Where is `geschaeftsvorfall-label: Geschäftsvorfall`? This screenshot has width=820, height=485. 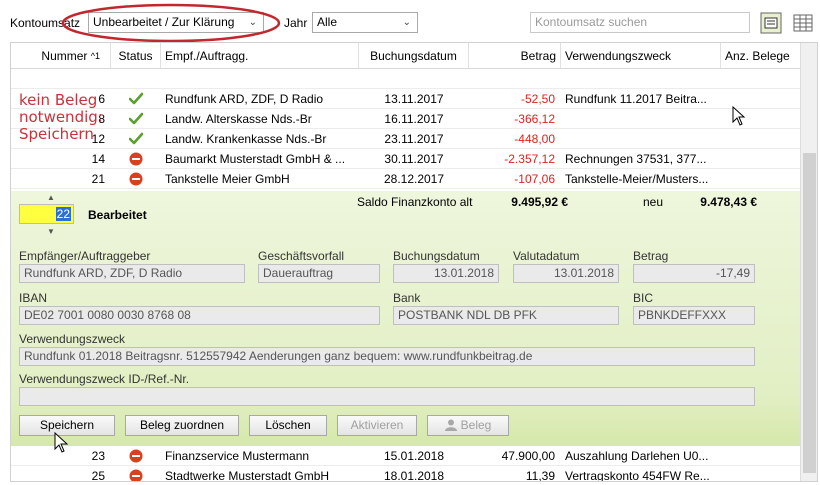 geschaeftsvorfall-label: Geschäftsvorfall is located at coordinates (301, 256).